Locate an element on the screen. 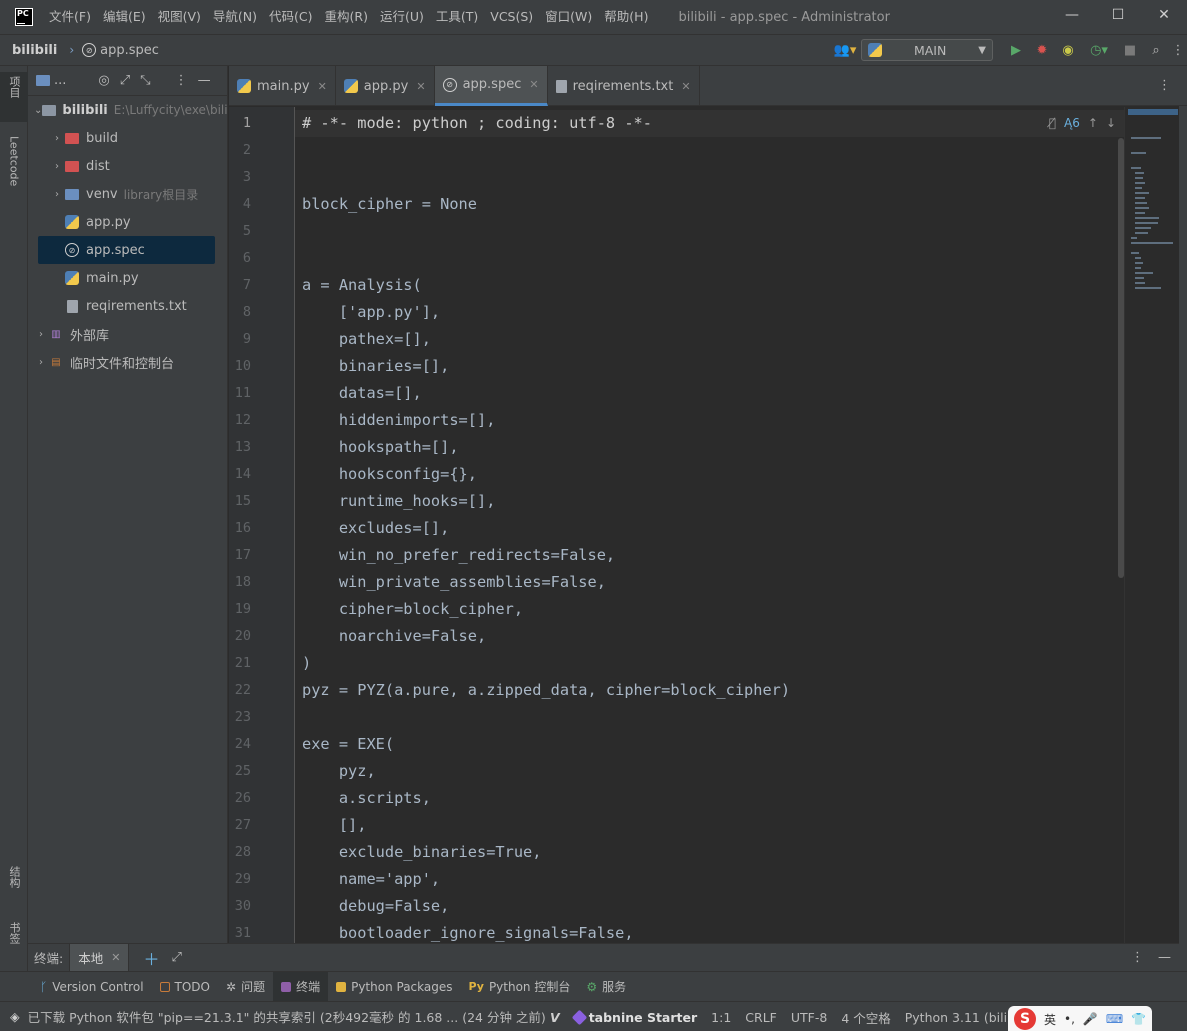  tree-item-app-py: app.py is located at coordinates (128, 222).